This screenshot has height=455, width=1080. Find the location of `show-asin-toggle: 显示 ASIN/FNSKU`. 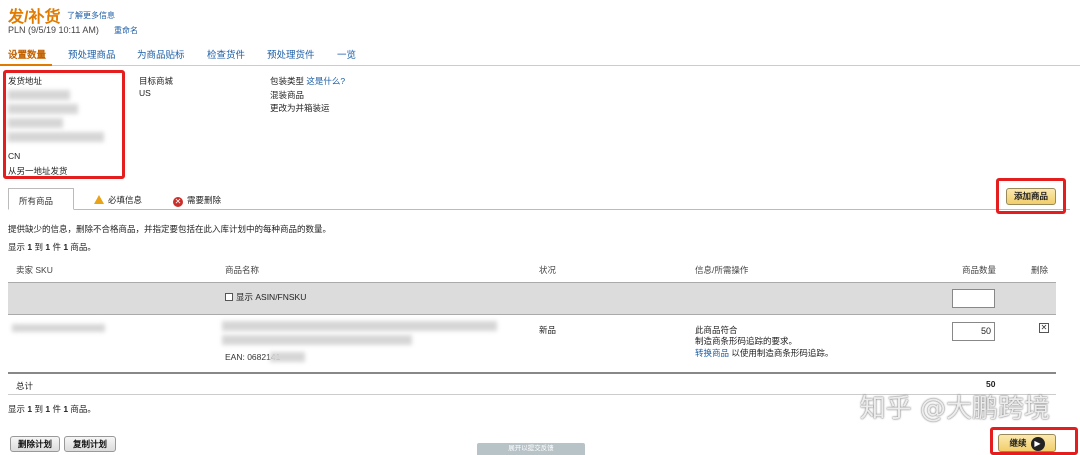

show-asin-toggle: 显示 ASIN/FNSKU is located at coordinates (265, 297).